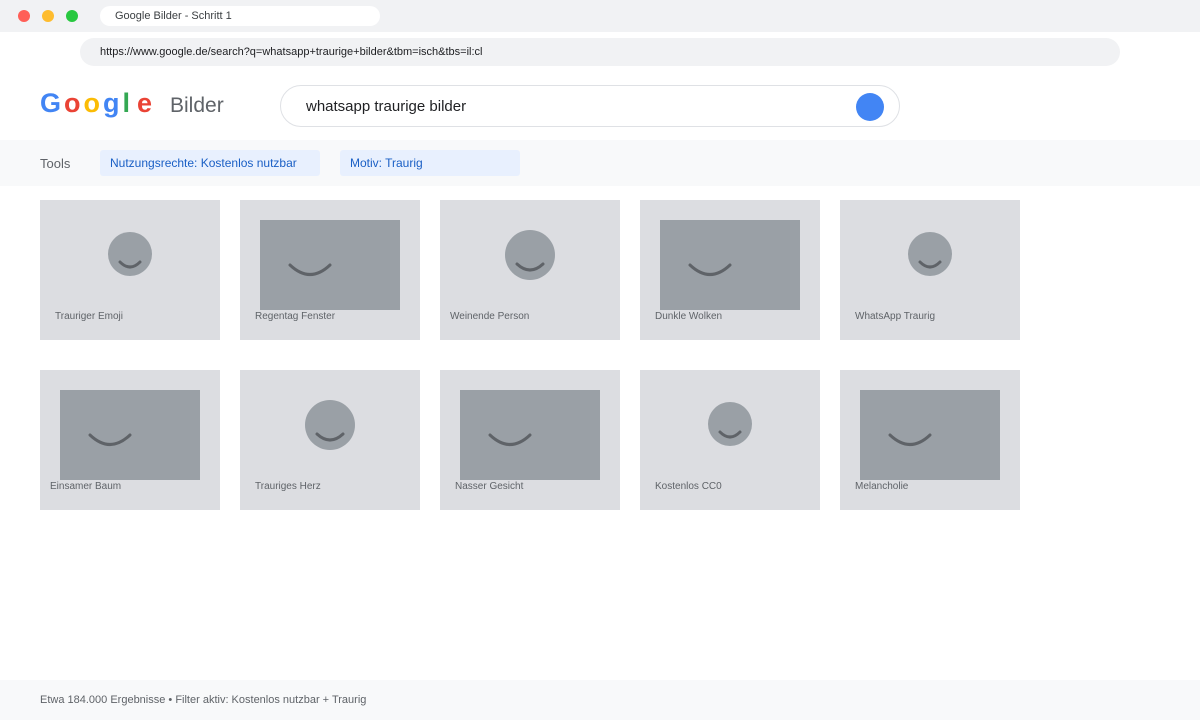 This screenshot has height=720, width=1200. I want to click on minimize-window-button, so click(48, 16).